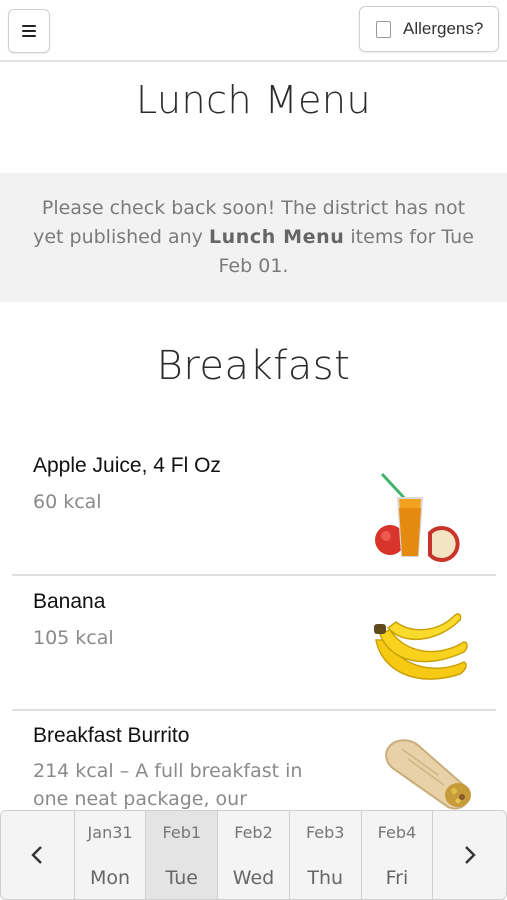 The height and width of the screenshot is (900, 507). I want to click on allergens-label: Allergens?, so click(443, 28).